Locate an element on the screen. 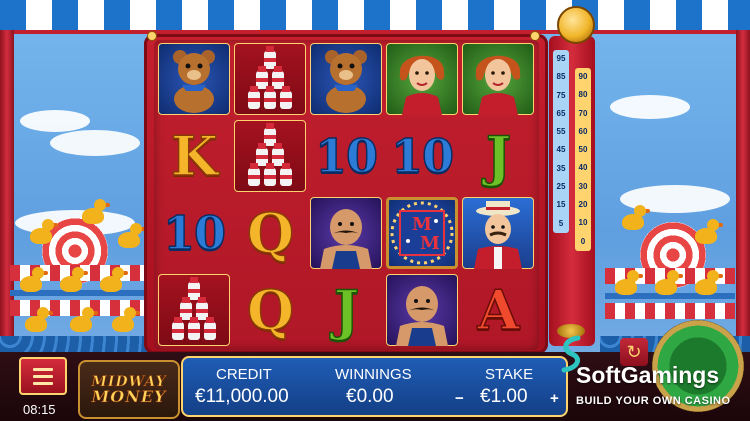 The width and height of the screenshot is (750, 421). credit-value: €11,000.00 is located at coordinates (242, 396).